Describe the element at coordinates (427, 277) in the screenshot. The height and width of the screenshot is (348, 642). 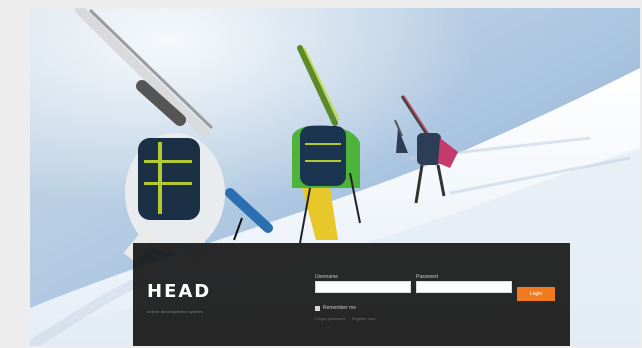
I see `password-label: Password` at that location.